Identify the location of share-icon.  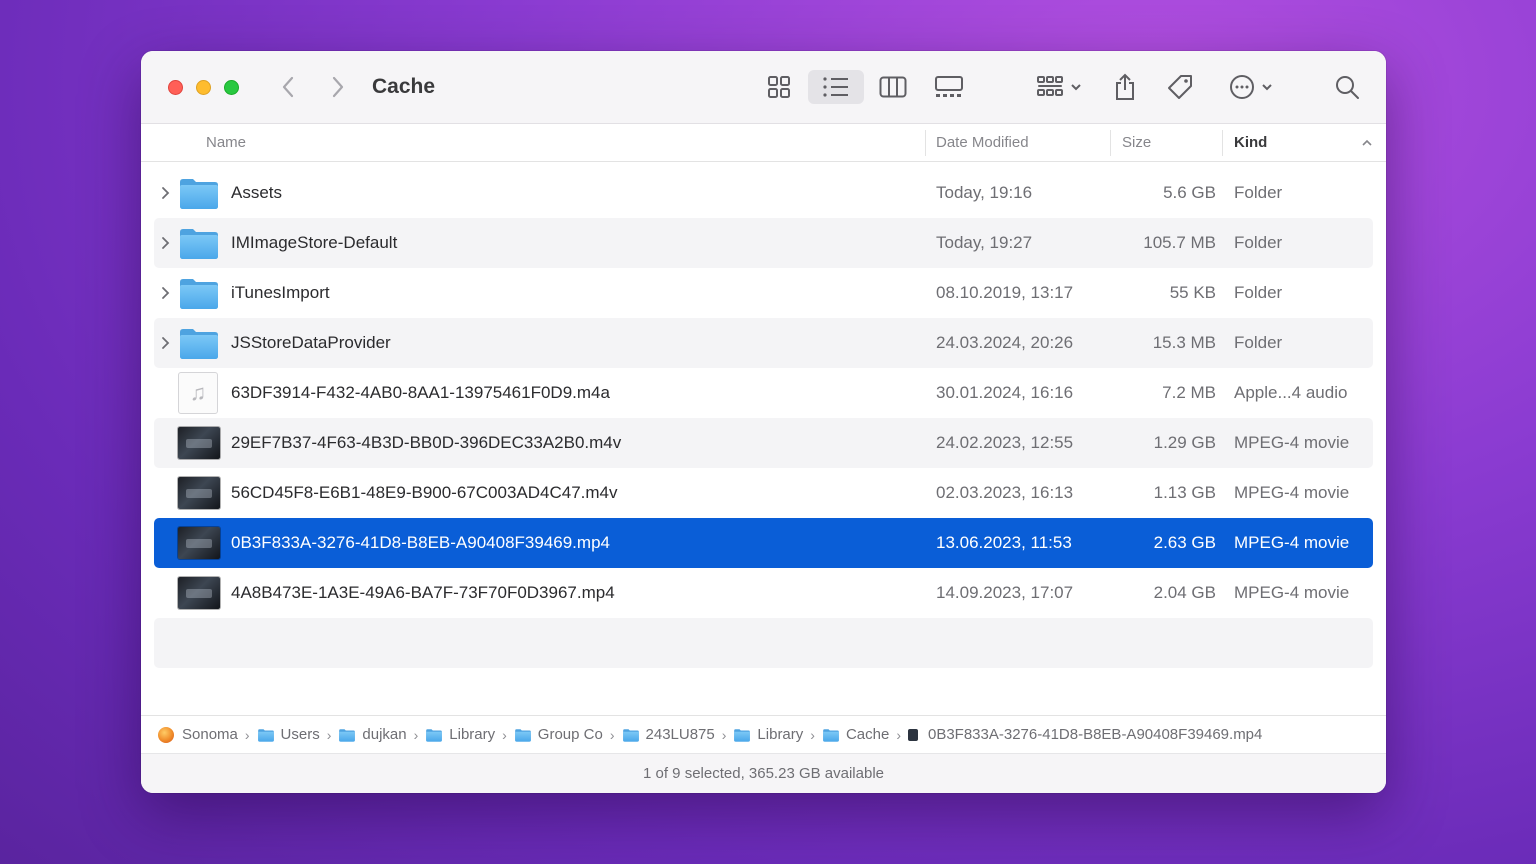
(1125, 86).